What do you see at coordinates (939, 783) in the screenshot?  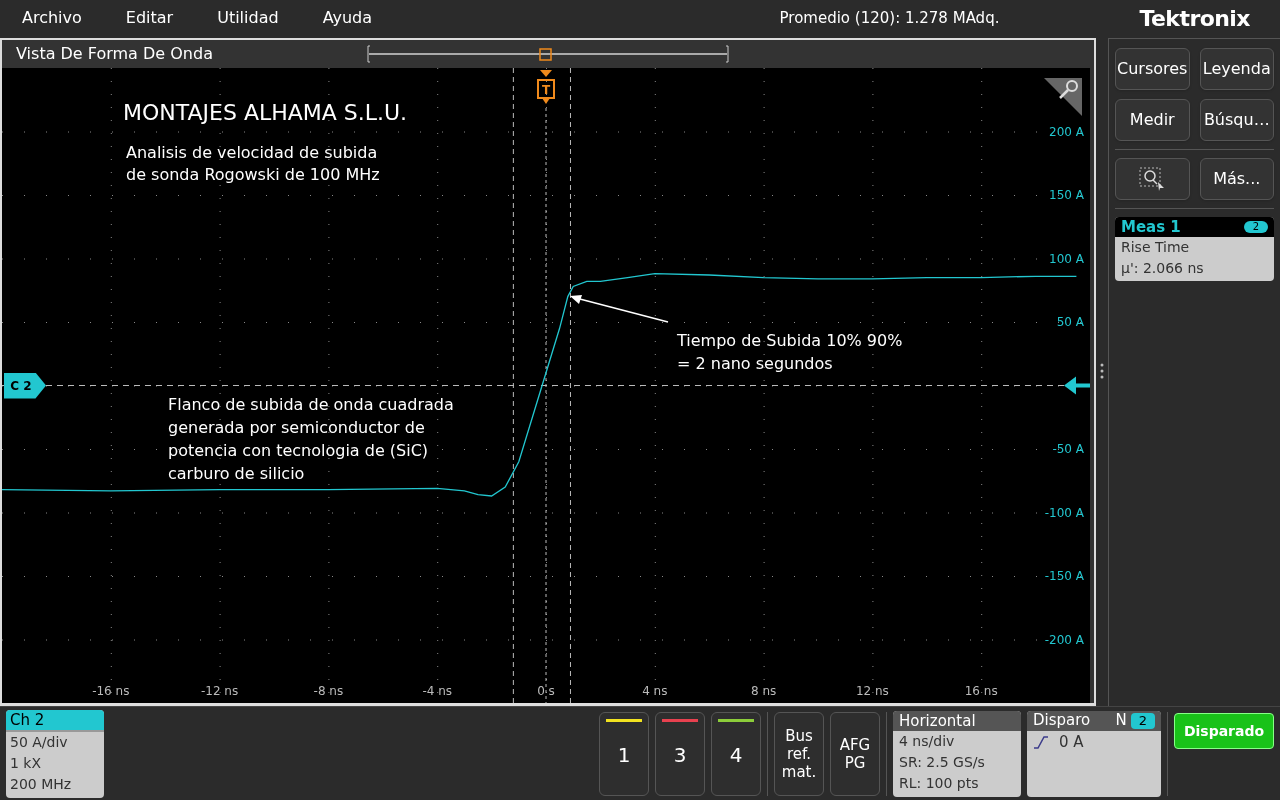 I see `horizontal-setting: RL: 100 pts` at bounding box center [939, 783].